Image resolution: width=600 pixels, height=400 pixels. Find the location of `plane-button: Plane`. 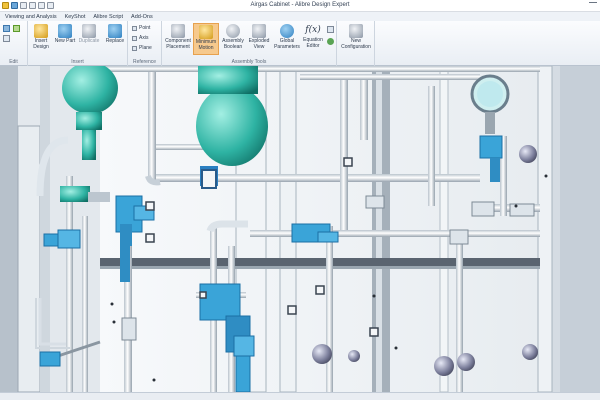

plane-button: Plane is located at coordinates (142, 48).